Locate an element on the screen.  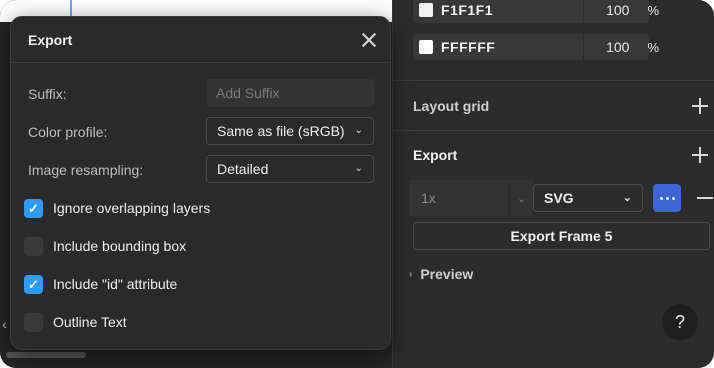
fill-color-field: FFFFFF 100 % is located at coordinates (536, 47).